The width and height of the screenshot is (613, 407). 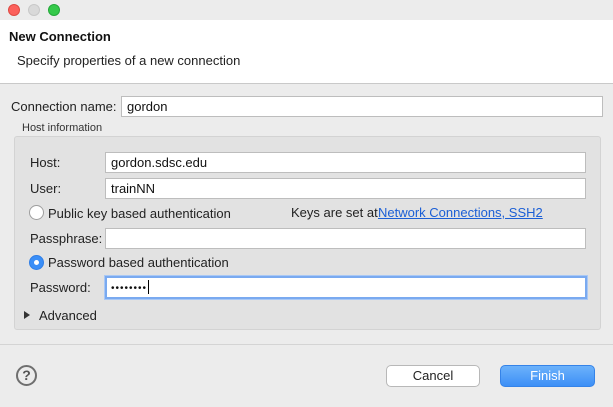 I want to click on connection-name-label: Connection name:, so click(x=64, y=106).